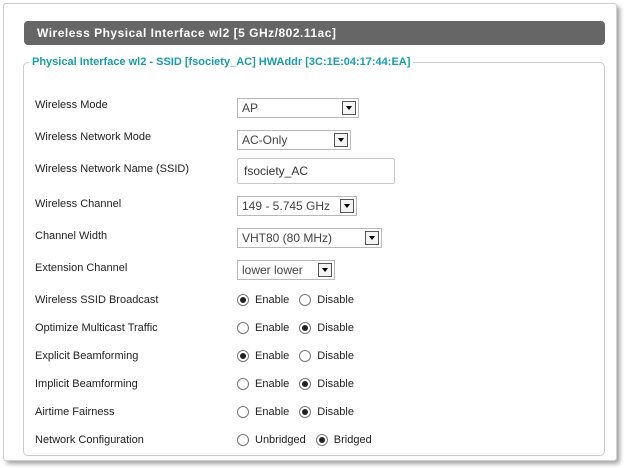 Image resolution: width=624 pixels, height=468 pixels. I want to click on extension-channel-select: lower lower, so click(286, 270).